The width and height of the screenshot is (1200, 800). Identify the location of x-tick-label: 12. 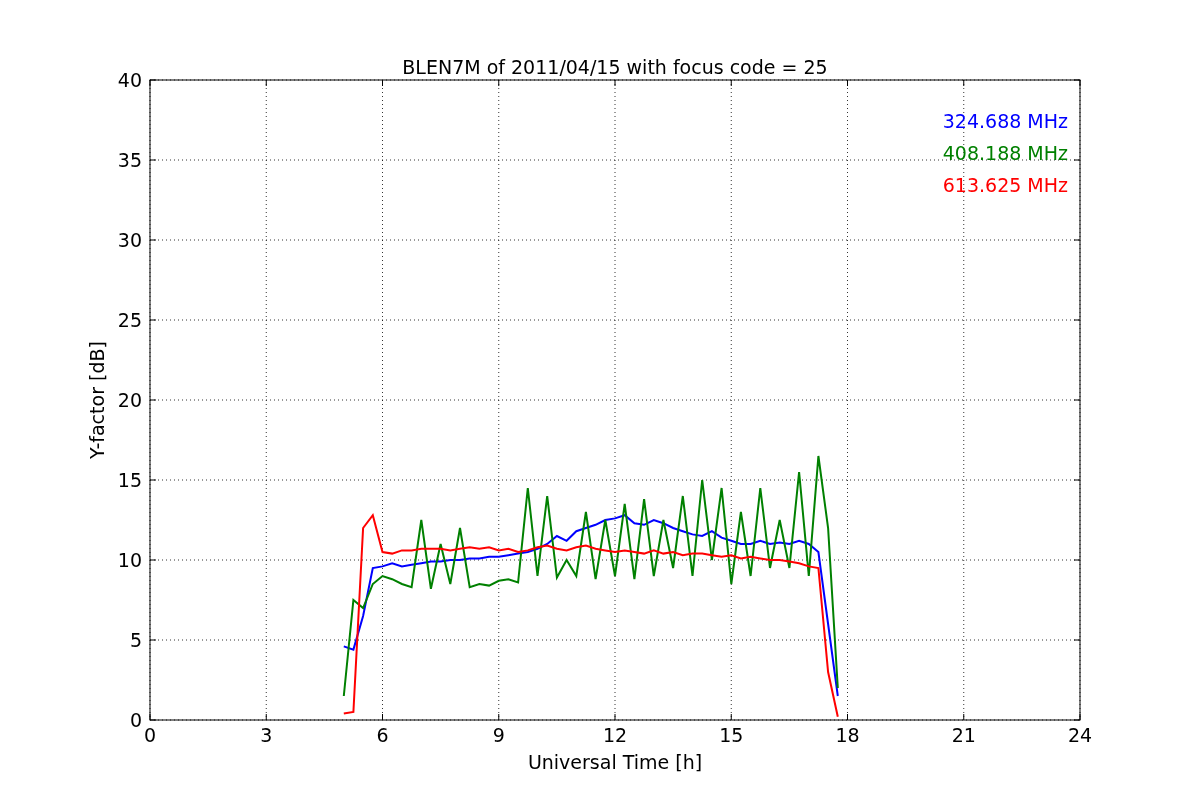
(615, 735).